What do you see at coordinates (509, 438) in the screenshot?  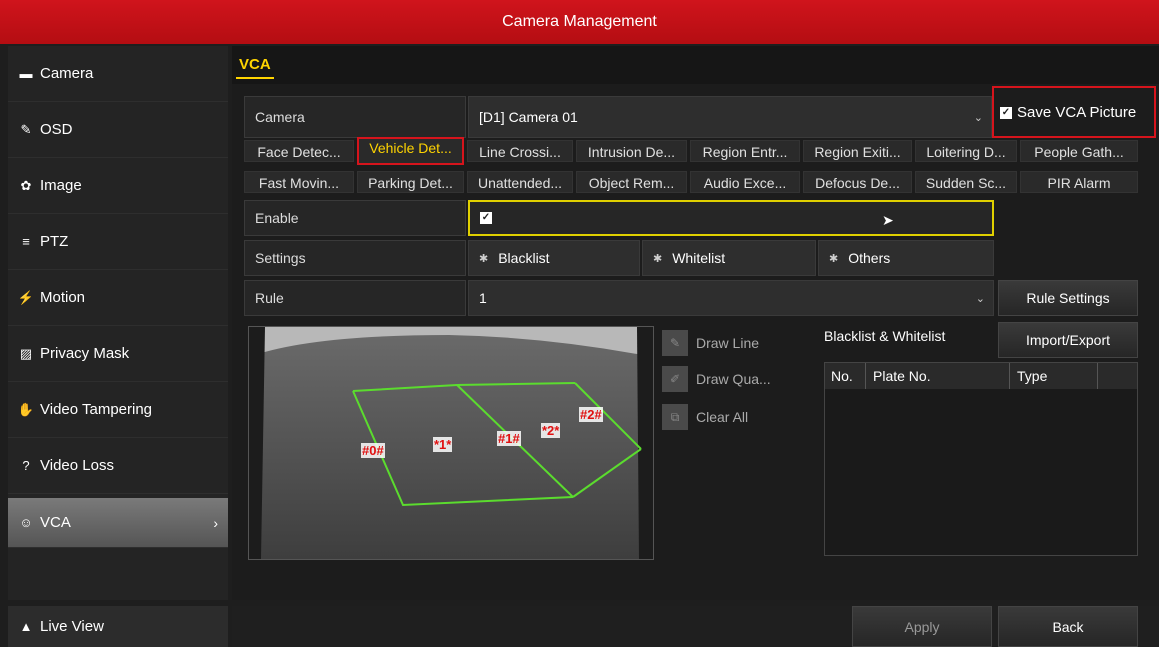 I see `lane-label: #1#` at bounding box center [509, 438].